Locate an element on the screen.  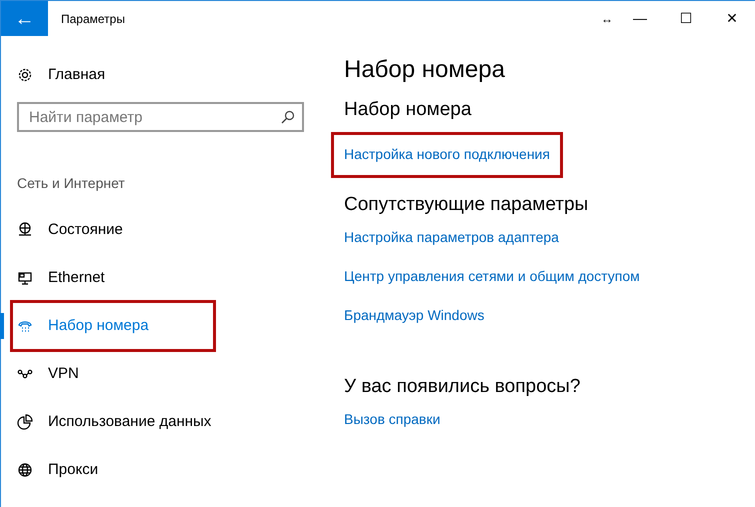
back-button: ← is located at coordinates (24, 18).